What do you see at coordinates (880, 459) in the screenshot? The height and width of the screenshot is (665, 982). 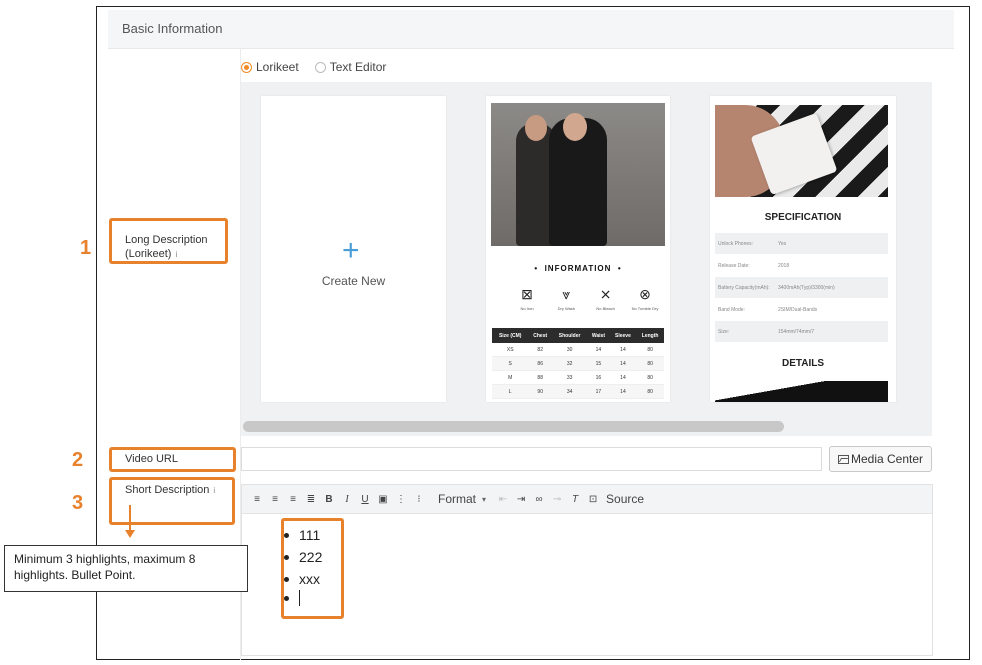 I see `media-center-button: Media Center` at bounding box center [880, 459].